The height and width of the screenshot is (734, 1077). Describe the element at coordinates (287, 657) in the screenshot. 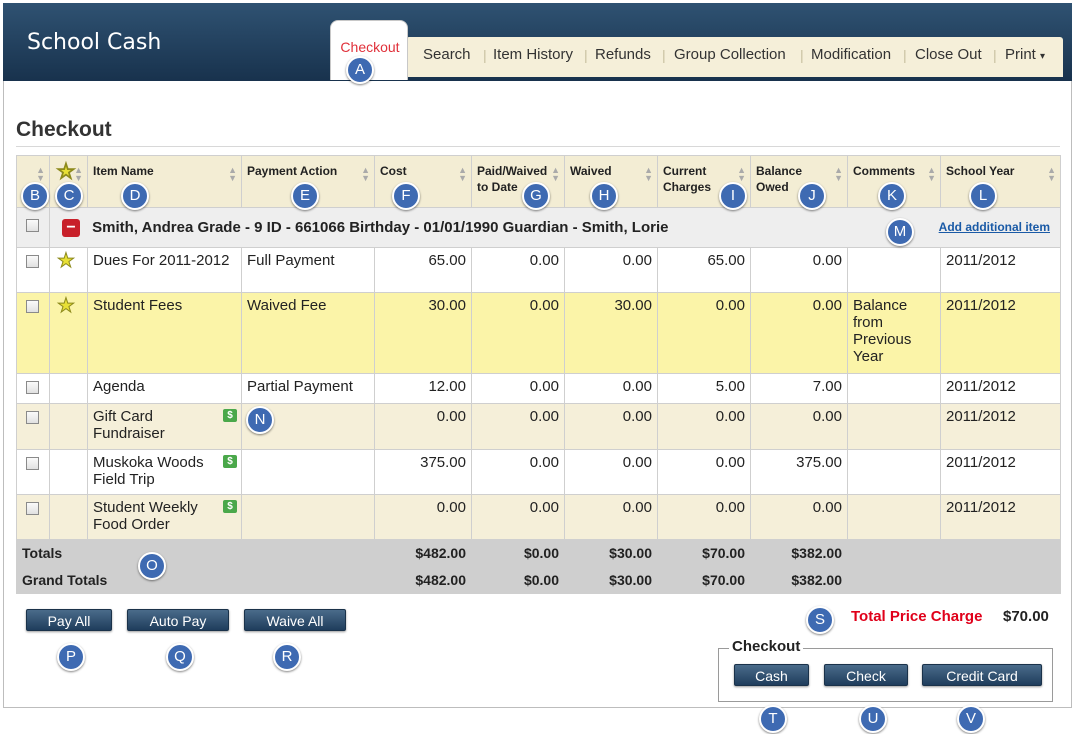

I see `callout-marker: R` at that location.